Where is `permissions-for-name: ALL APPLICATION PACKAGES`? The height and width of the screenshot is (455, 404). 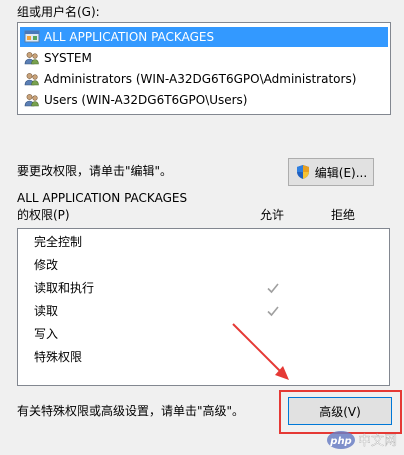 permissions-for-name: ALL APPLICATION PACKAGES is located at coordinates (102, 198).